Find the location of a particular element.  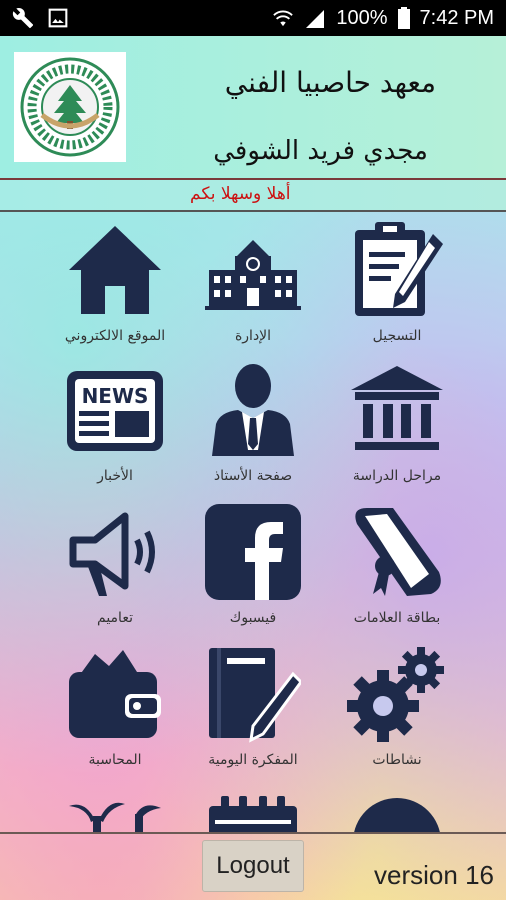

menu-item-registration: التسجيل is located at coordinates (397, 290).